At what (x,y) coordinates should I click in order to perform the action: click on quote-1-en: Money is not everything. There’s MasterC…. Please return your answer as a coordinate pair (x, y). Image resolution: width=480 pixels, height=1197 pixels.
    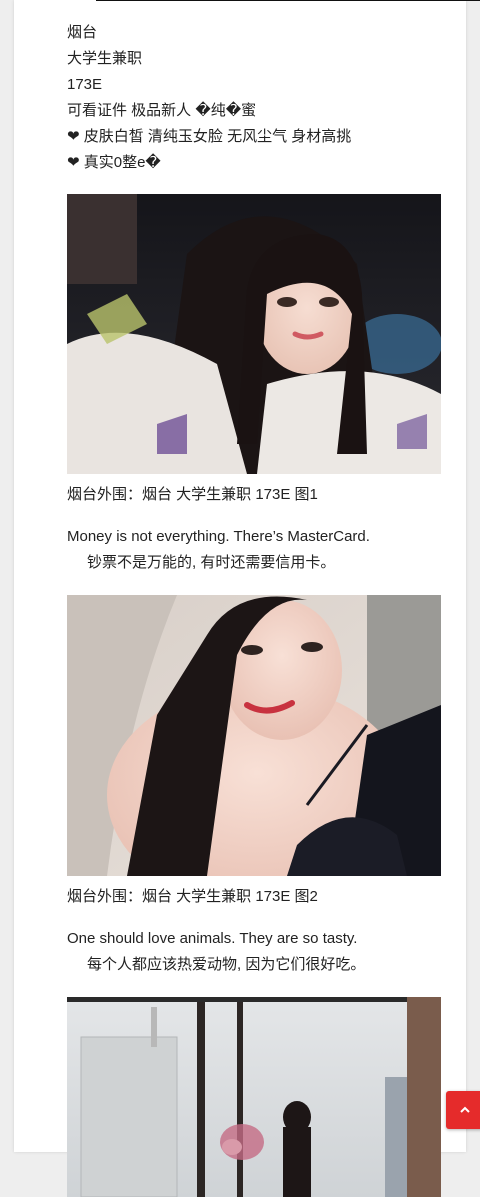
    Looking at the image, I should click on (218, 536).